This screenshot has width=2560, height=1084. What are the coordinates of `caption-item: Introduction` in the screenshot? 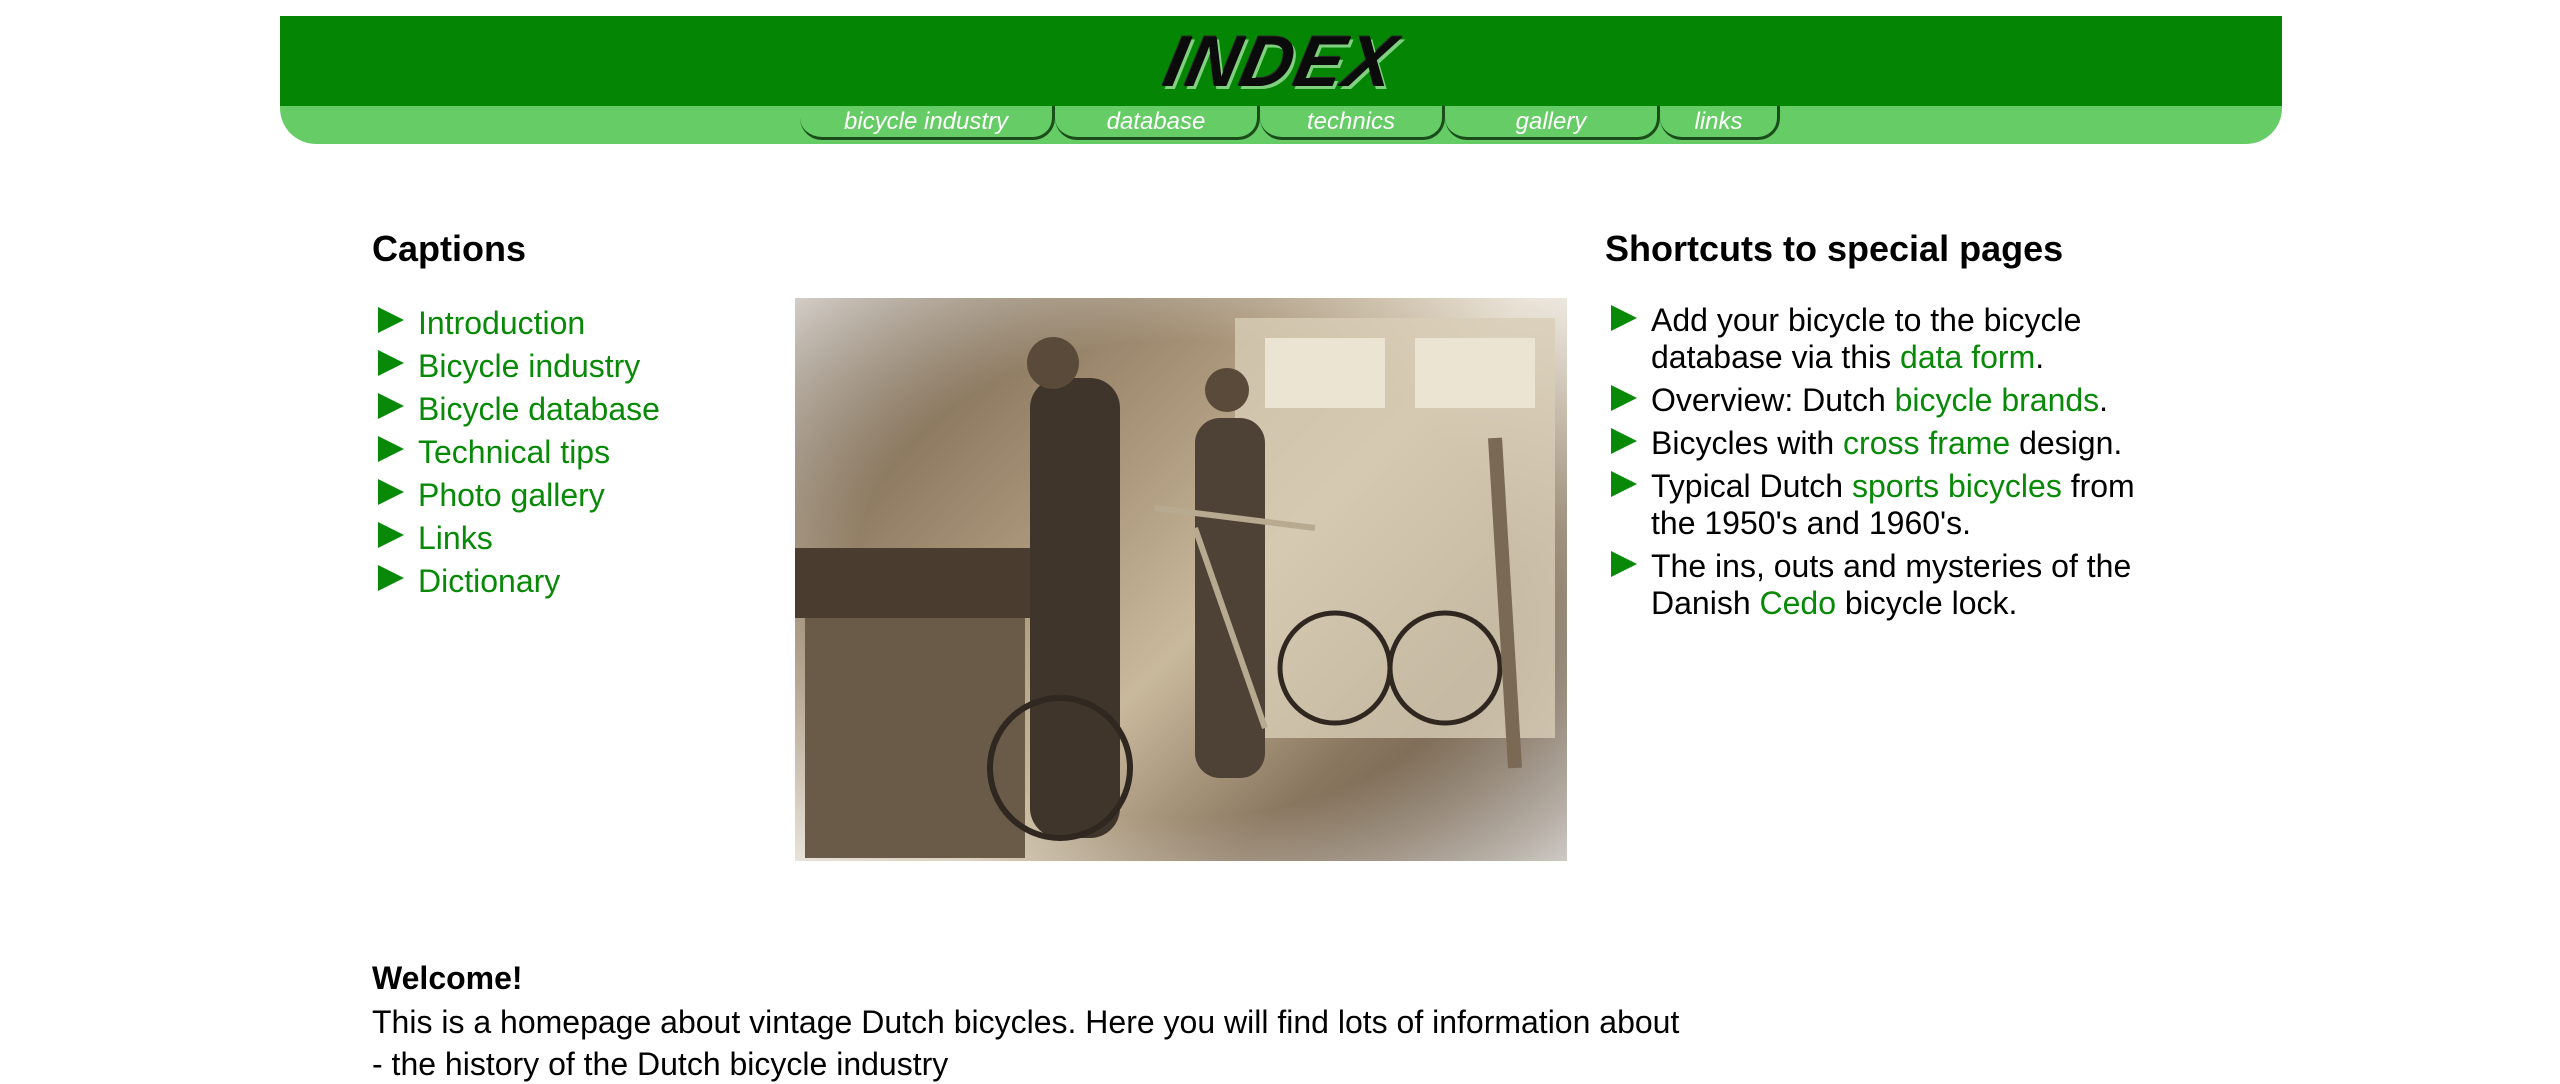 It's located at (516, 323).